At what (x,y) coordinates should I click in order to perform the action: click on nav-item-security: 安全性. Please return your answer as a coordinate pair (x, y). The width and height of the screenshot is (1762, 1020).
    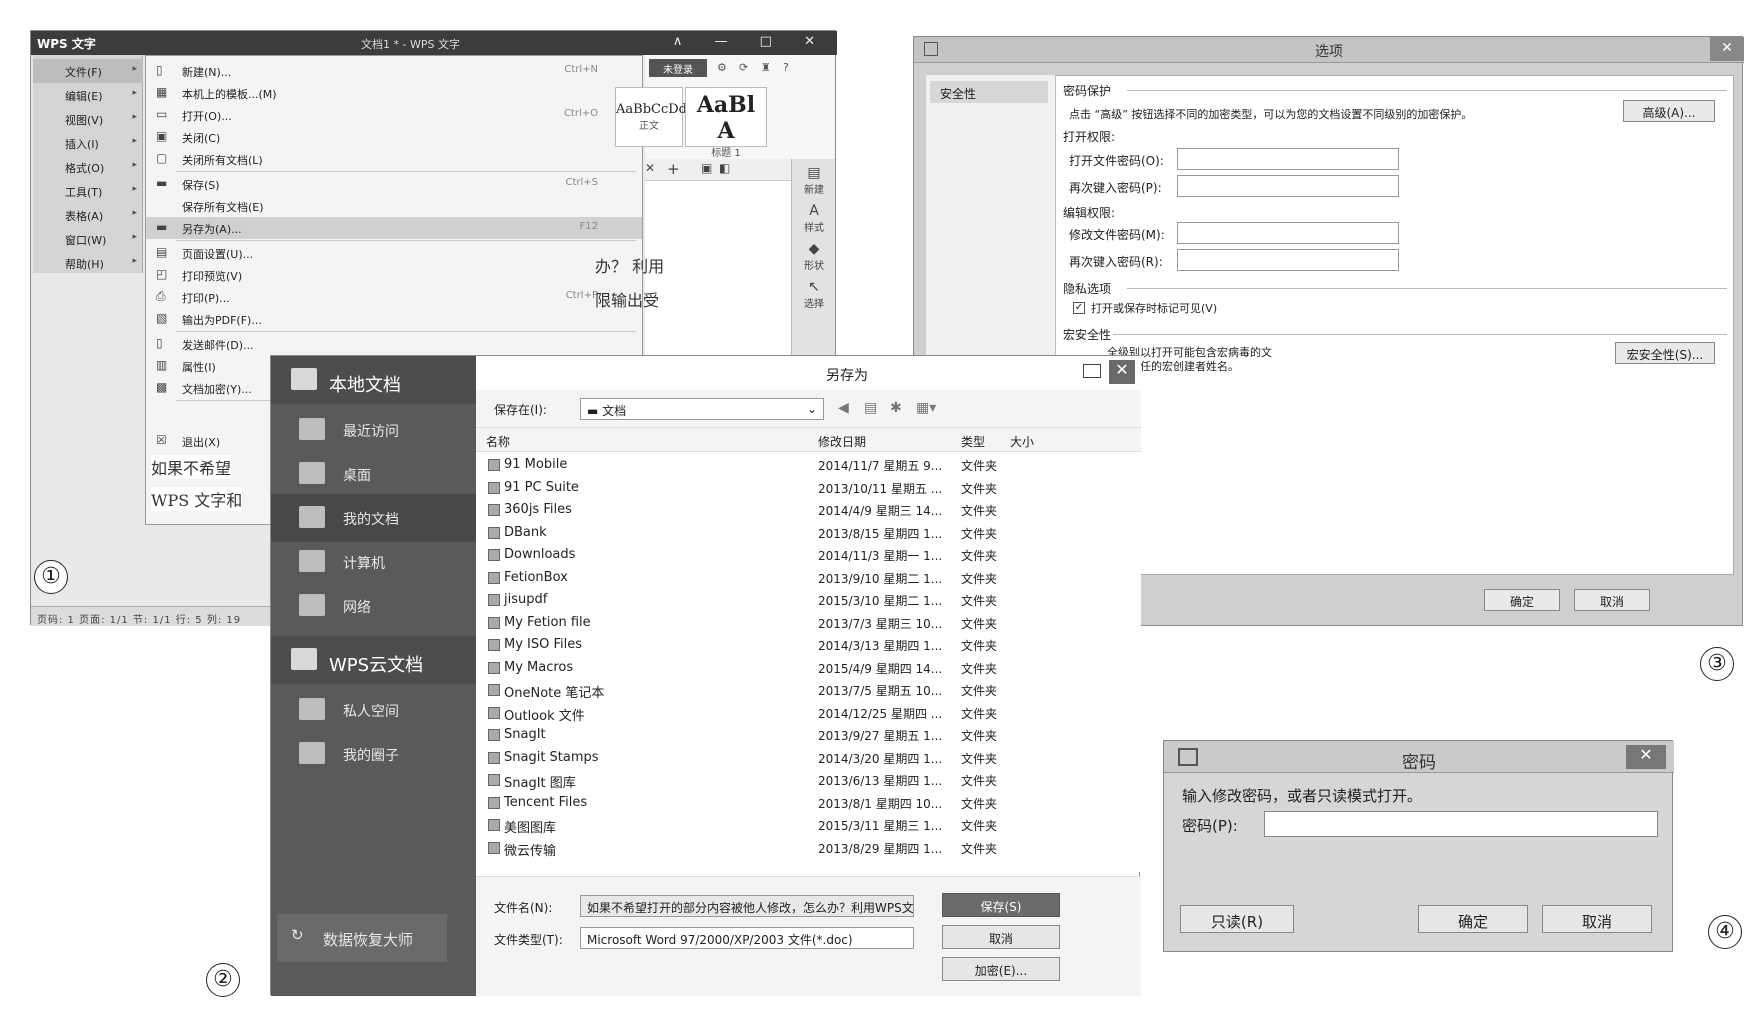
    Looking at the image, I should click on (989, 92).